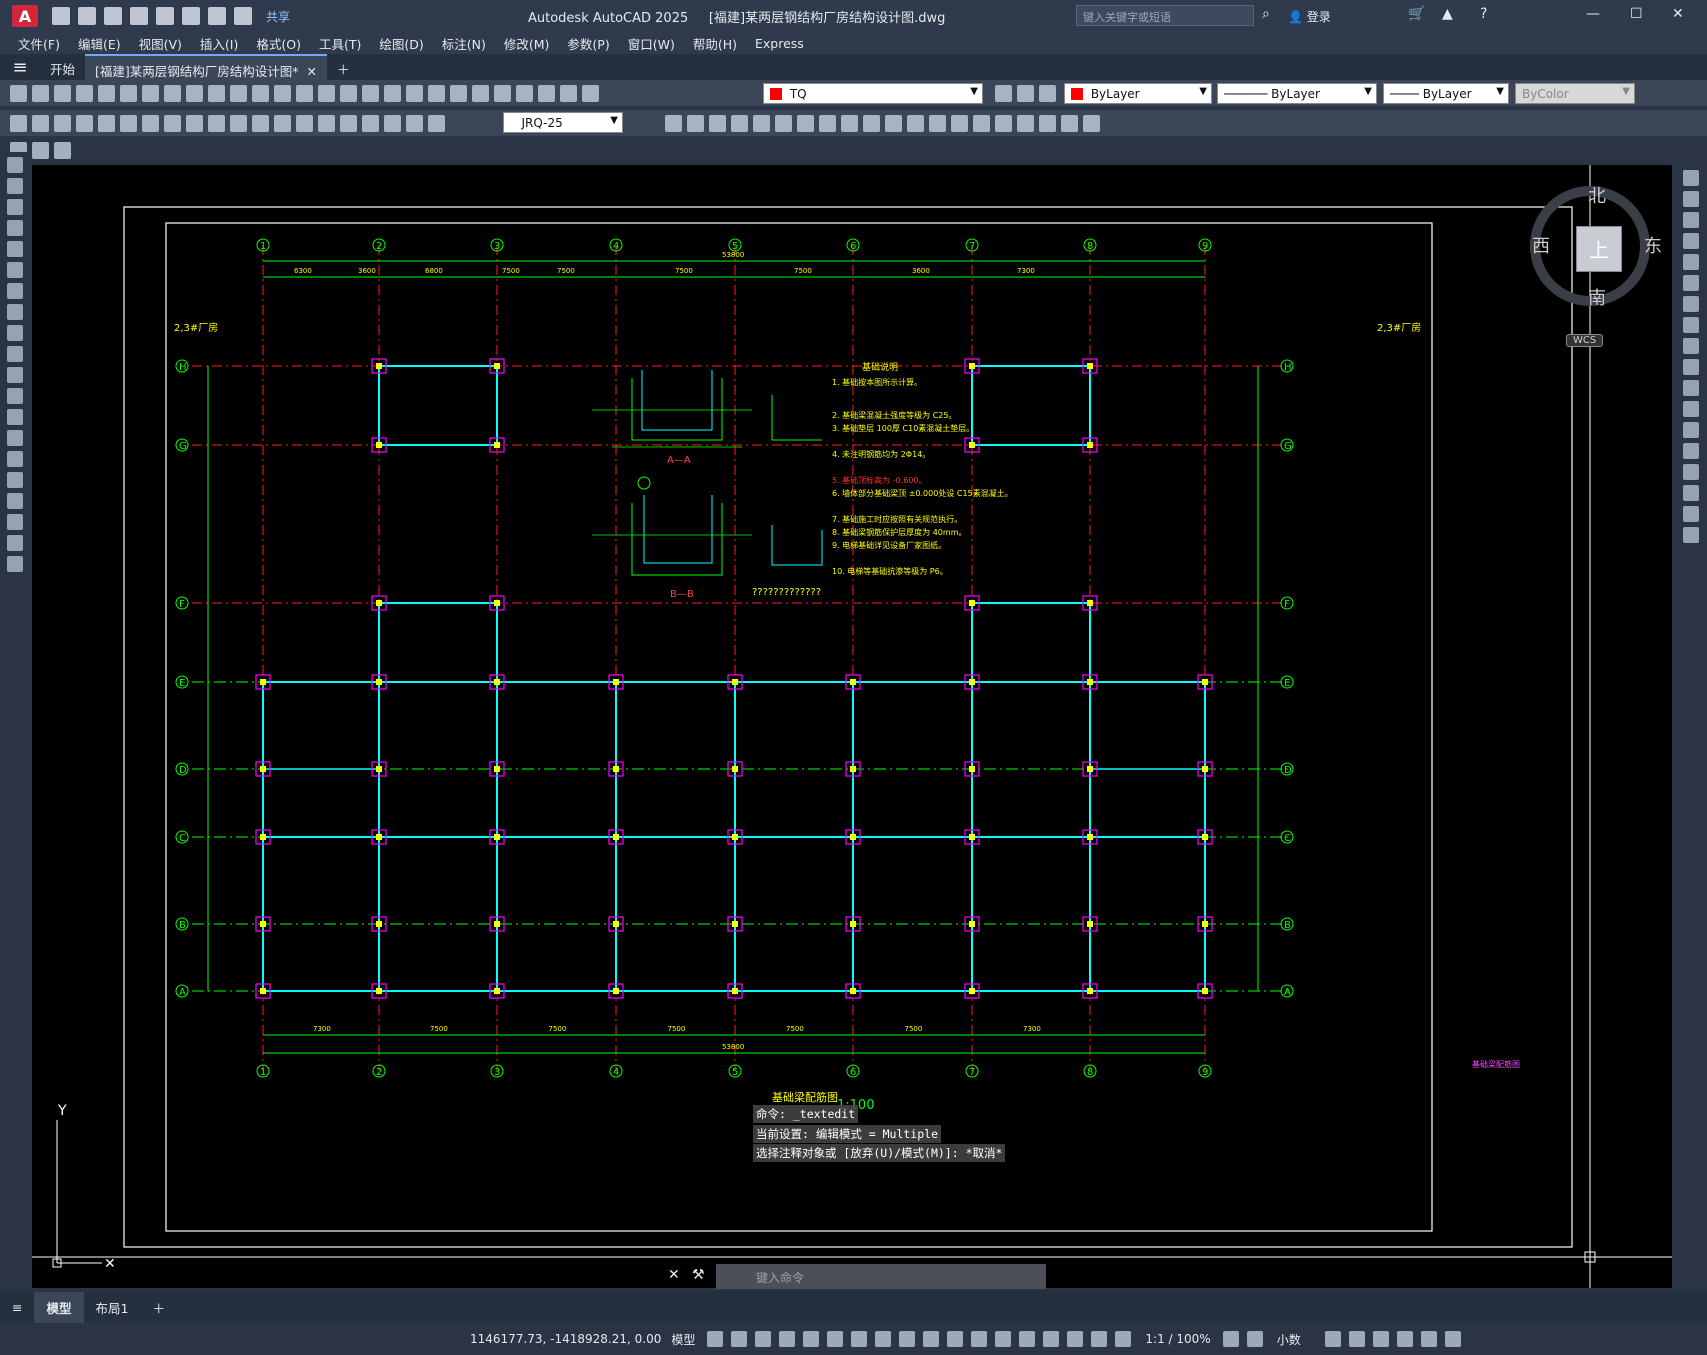 The width and height of the screenshot is (1707, 1355). I want to click on customization-icon, so click(1452, 1339).